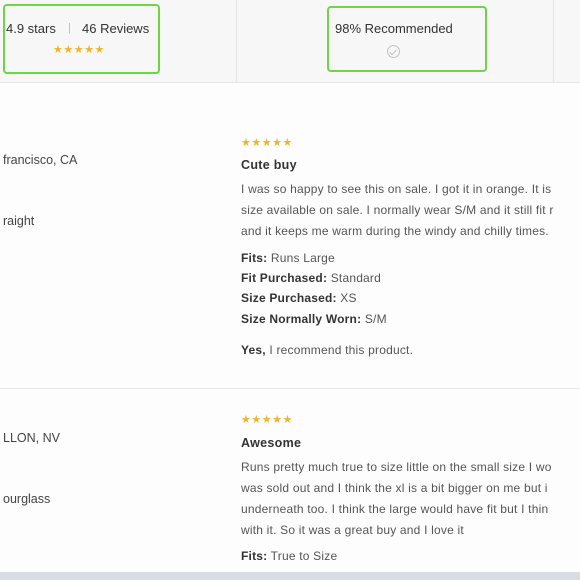 Image resolution: width=580 pixels, height=580 pixels. What do you see at coordinates (115, 28) in the screenshot?
I see `reviews-count-link: 46 Reviews` at bounding box center [115, 28].